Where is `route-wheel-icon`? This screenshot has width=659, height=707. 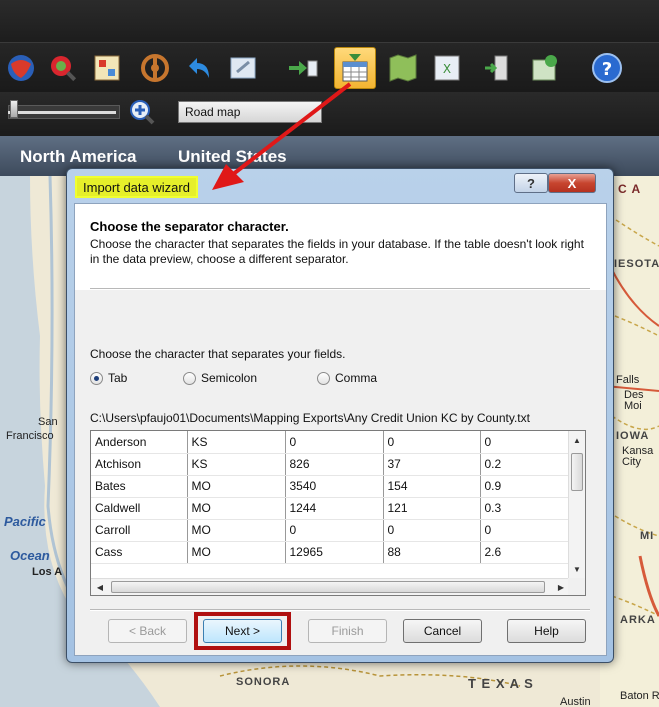
route-wheel-icon is located at coordinates (155, 68).